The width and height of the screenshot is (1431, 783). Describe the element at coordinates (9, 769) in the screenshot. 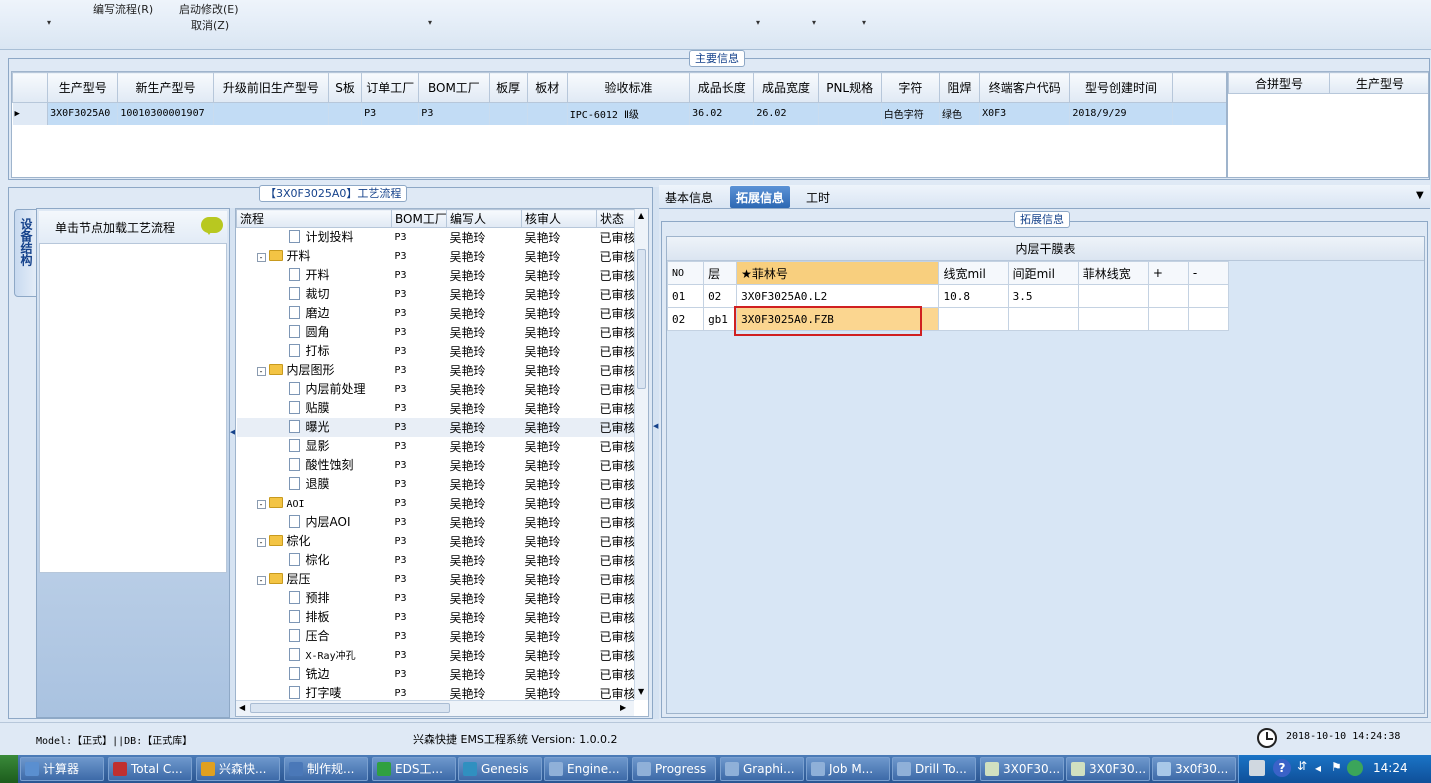

I see `start-button` at that location.